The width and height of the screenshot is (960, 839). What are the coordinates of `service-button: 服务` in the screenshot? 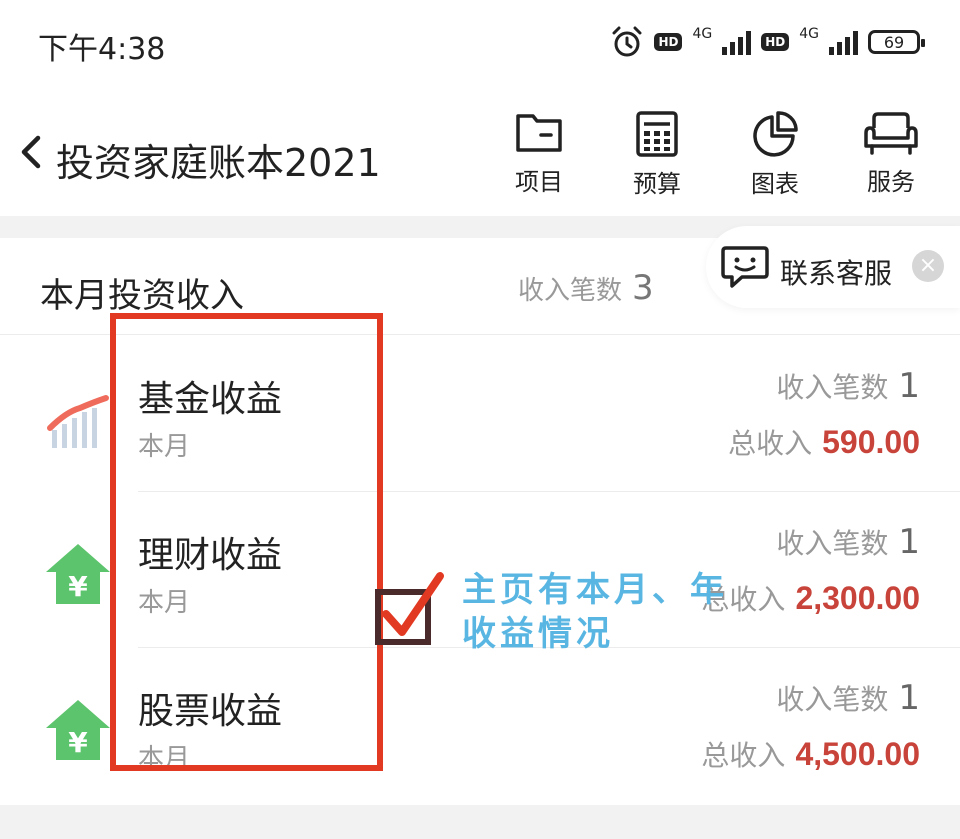 It's located at (891, 153).